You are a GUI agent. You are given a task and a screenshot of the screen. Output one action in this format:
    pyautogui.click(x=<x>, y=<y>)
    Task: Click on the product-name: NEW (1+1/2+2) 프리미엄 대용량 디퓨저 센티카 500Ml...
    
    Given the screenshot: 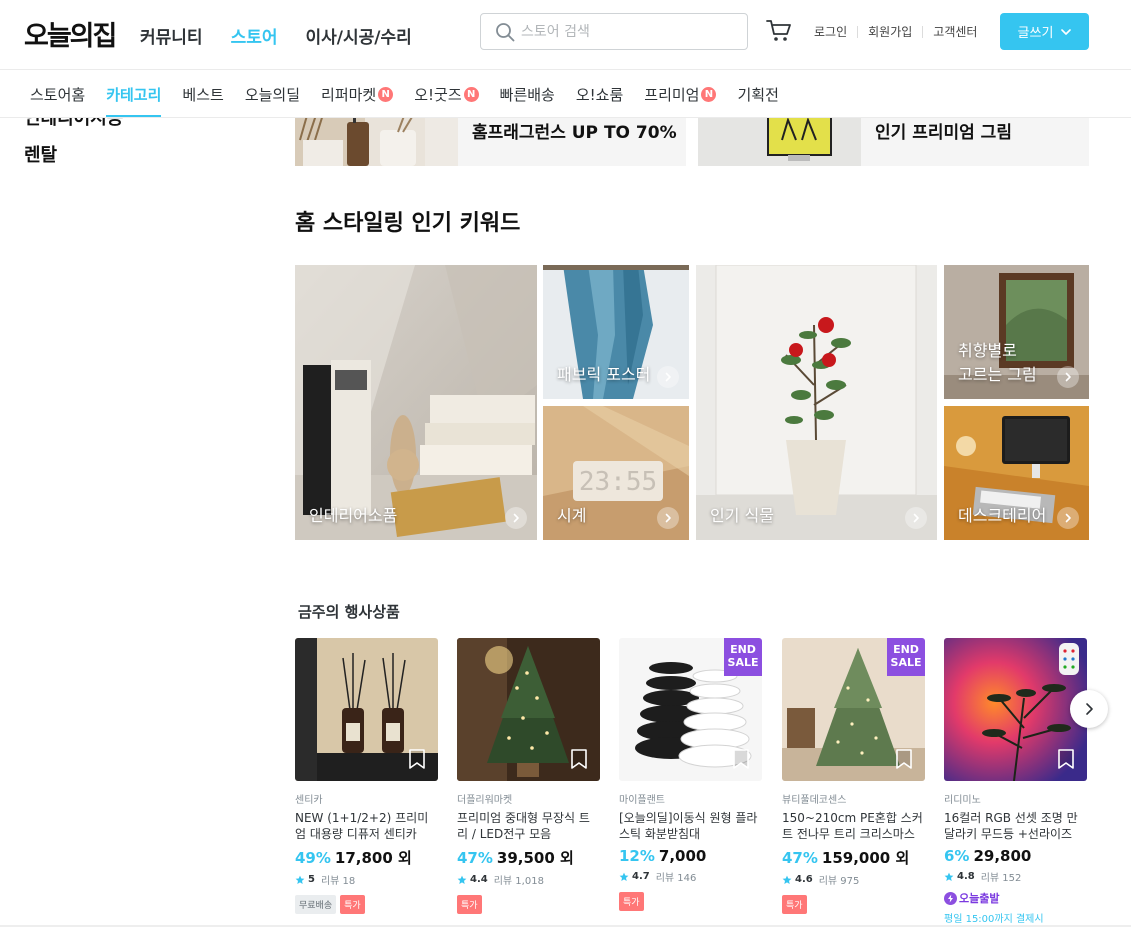 What is the action you would take?
    pyautogui.click(x=366, y=826)
    